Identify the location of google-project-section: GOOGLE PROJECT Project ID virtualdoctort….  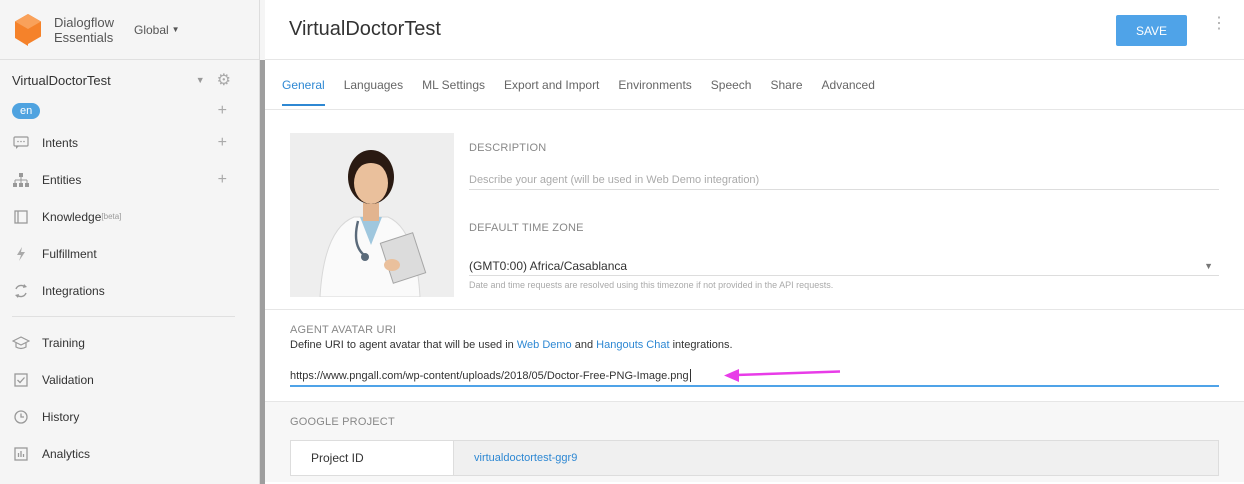
(754, 442).